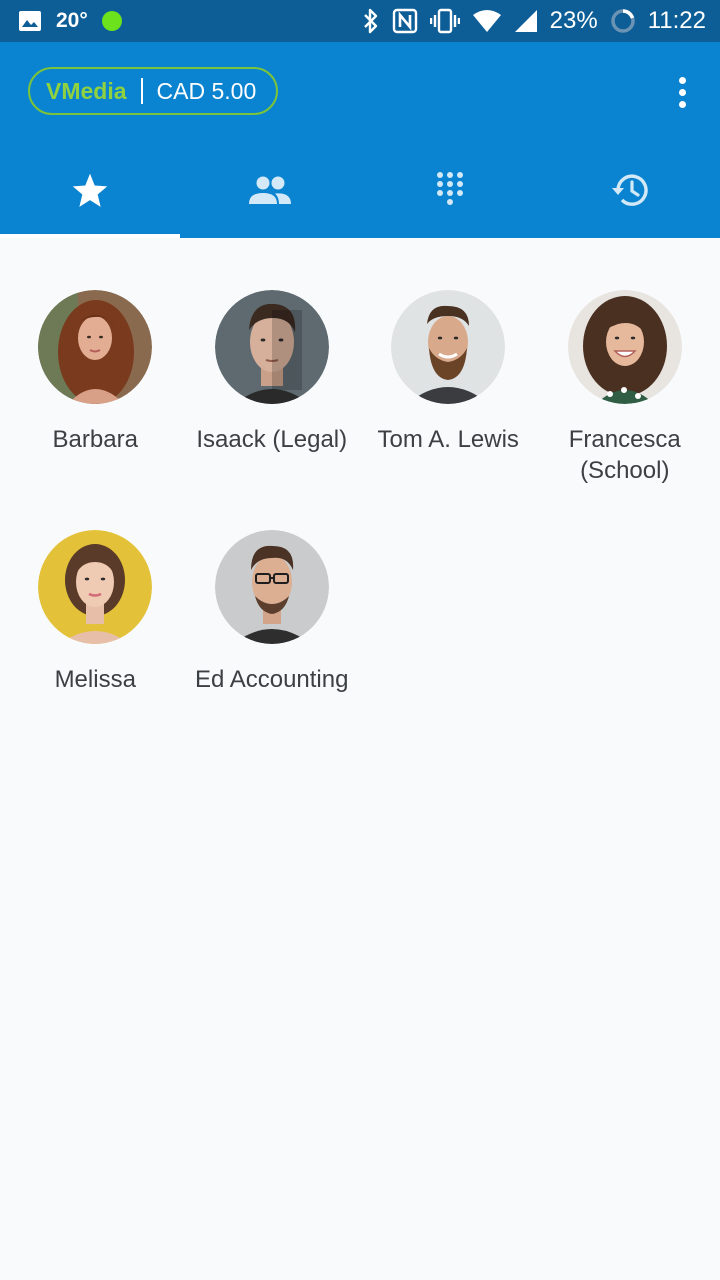 The width and height of the screenshot is (720, 1280). I want to click on status-left: 20°, so click(70, 21).